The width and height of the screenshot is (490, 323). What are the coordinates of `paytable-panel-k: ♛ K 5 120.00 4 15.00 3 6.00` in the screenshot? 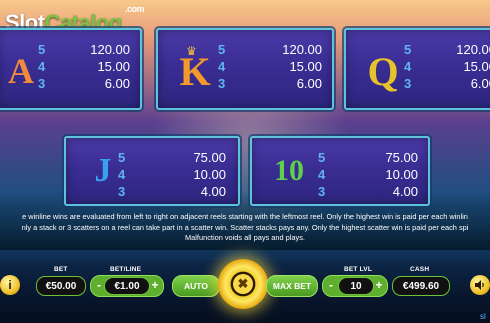 It's located at (245, 69).